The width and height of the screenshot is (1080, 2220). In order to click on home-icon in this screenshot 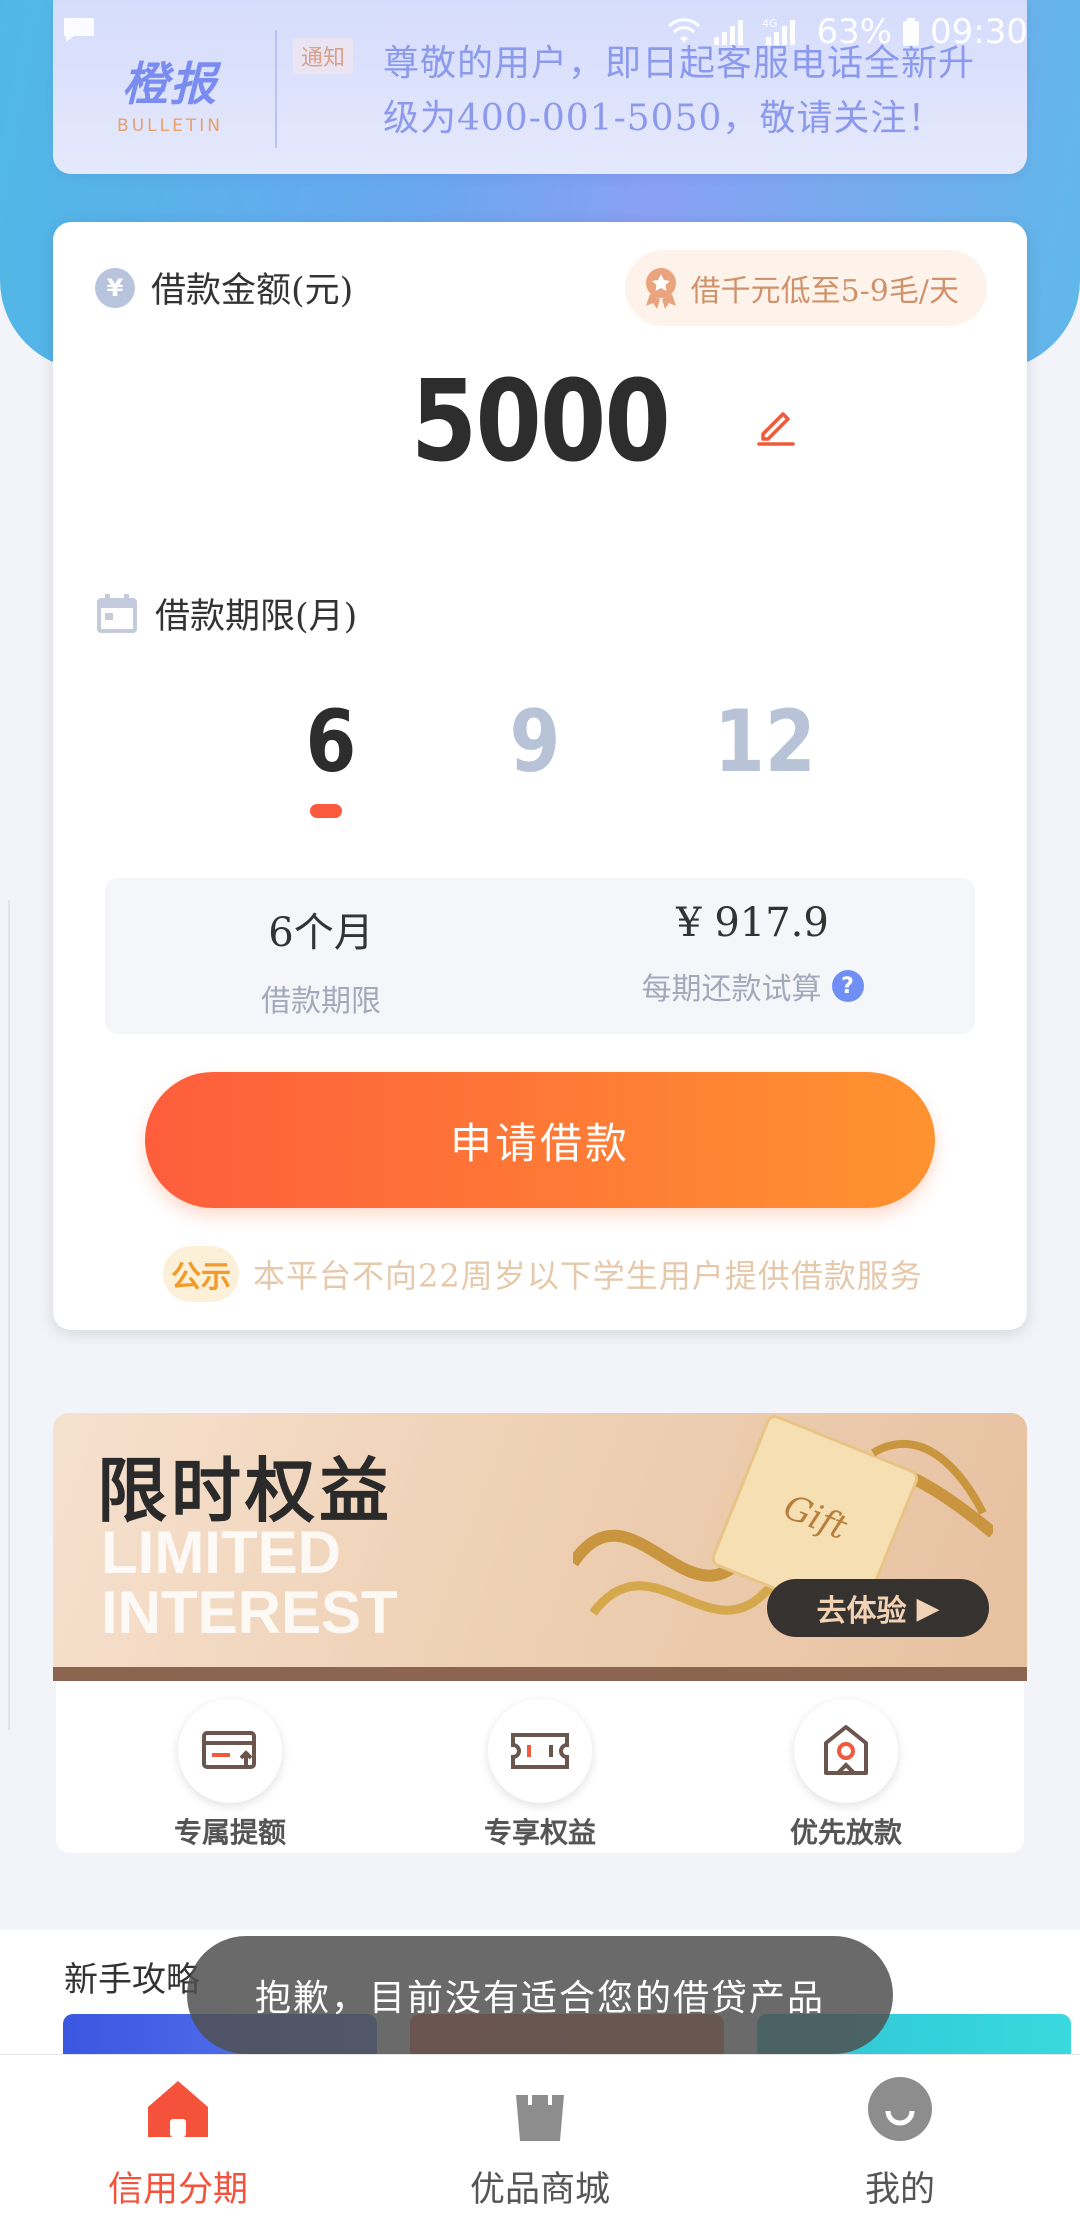, I will do `click(178, 2109)`.